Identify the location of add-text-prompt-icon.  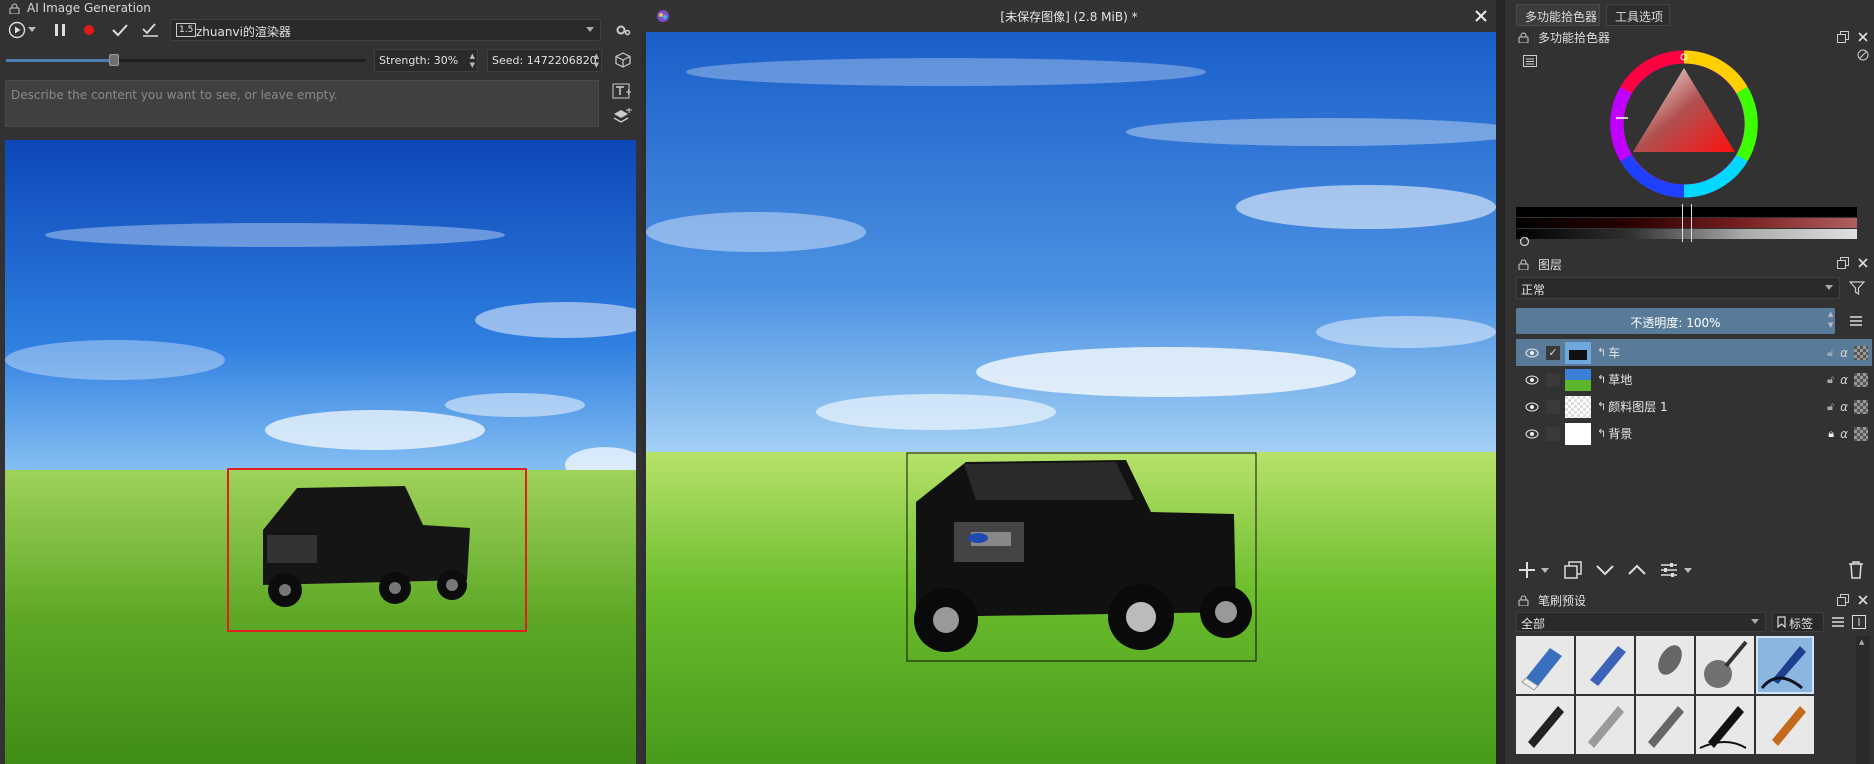
(622, 91).